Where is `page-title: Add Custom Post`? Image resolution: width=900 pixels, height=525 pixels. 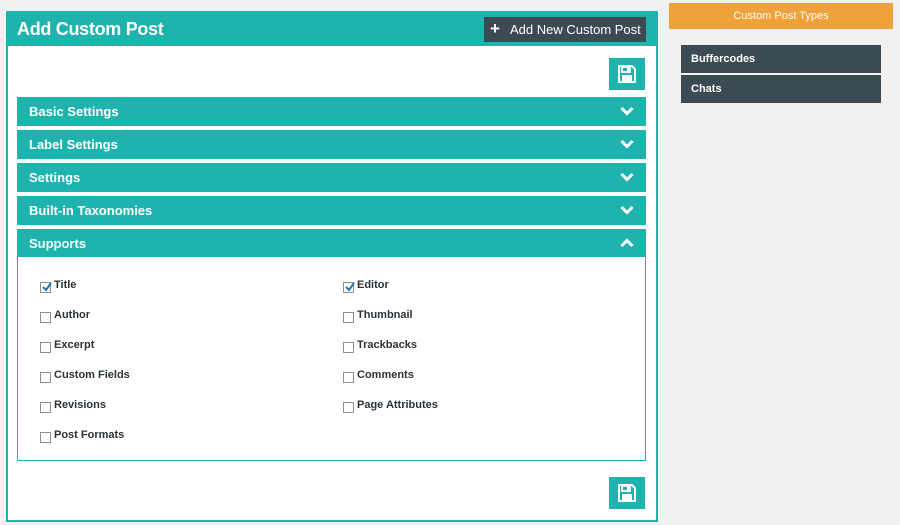
page-title: Add Custom Post is located at coordinates (90, 29).